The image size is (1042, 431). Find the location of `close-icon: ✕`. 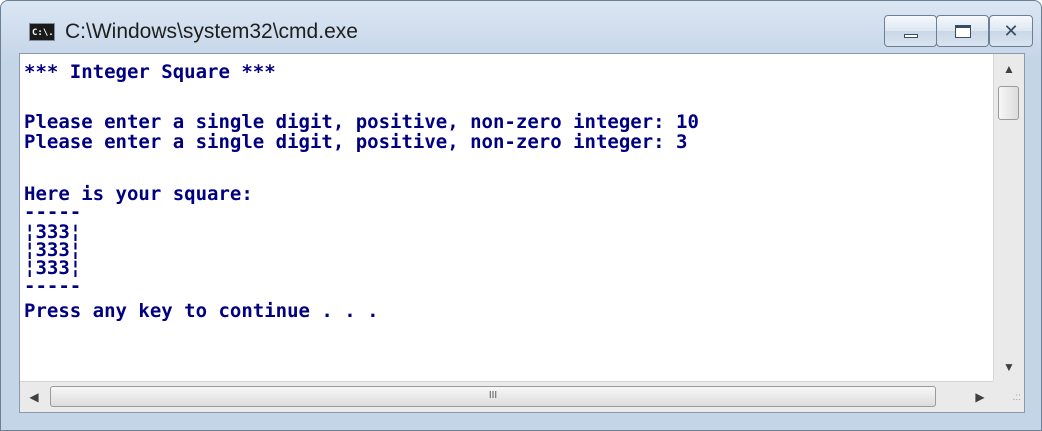

close-icon: ✕ is located at coordinates (1011, 31).